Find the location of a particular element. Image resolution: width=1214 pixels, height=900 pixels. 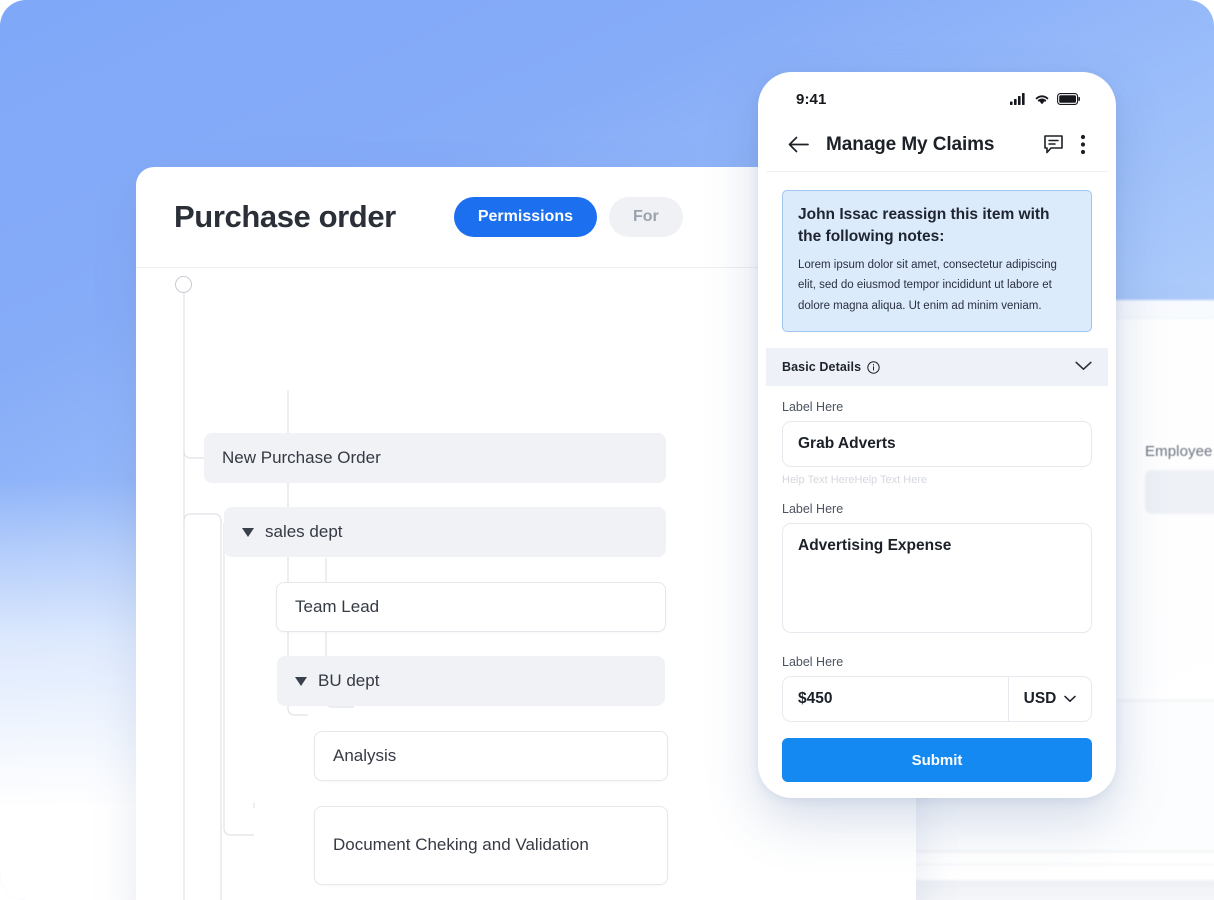

form-button: For is located at coordinates (646, 217).